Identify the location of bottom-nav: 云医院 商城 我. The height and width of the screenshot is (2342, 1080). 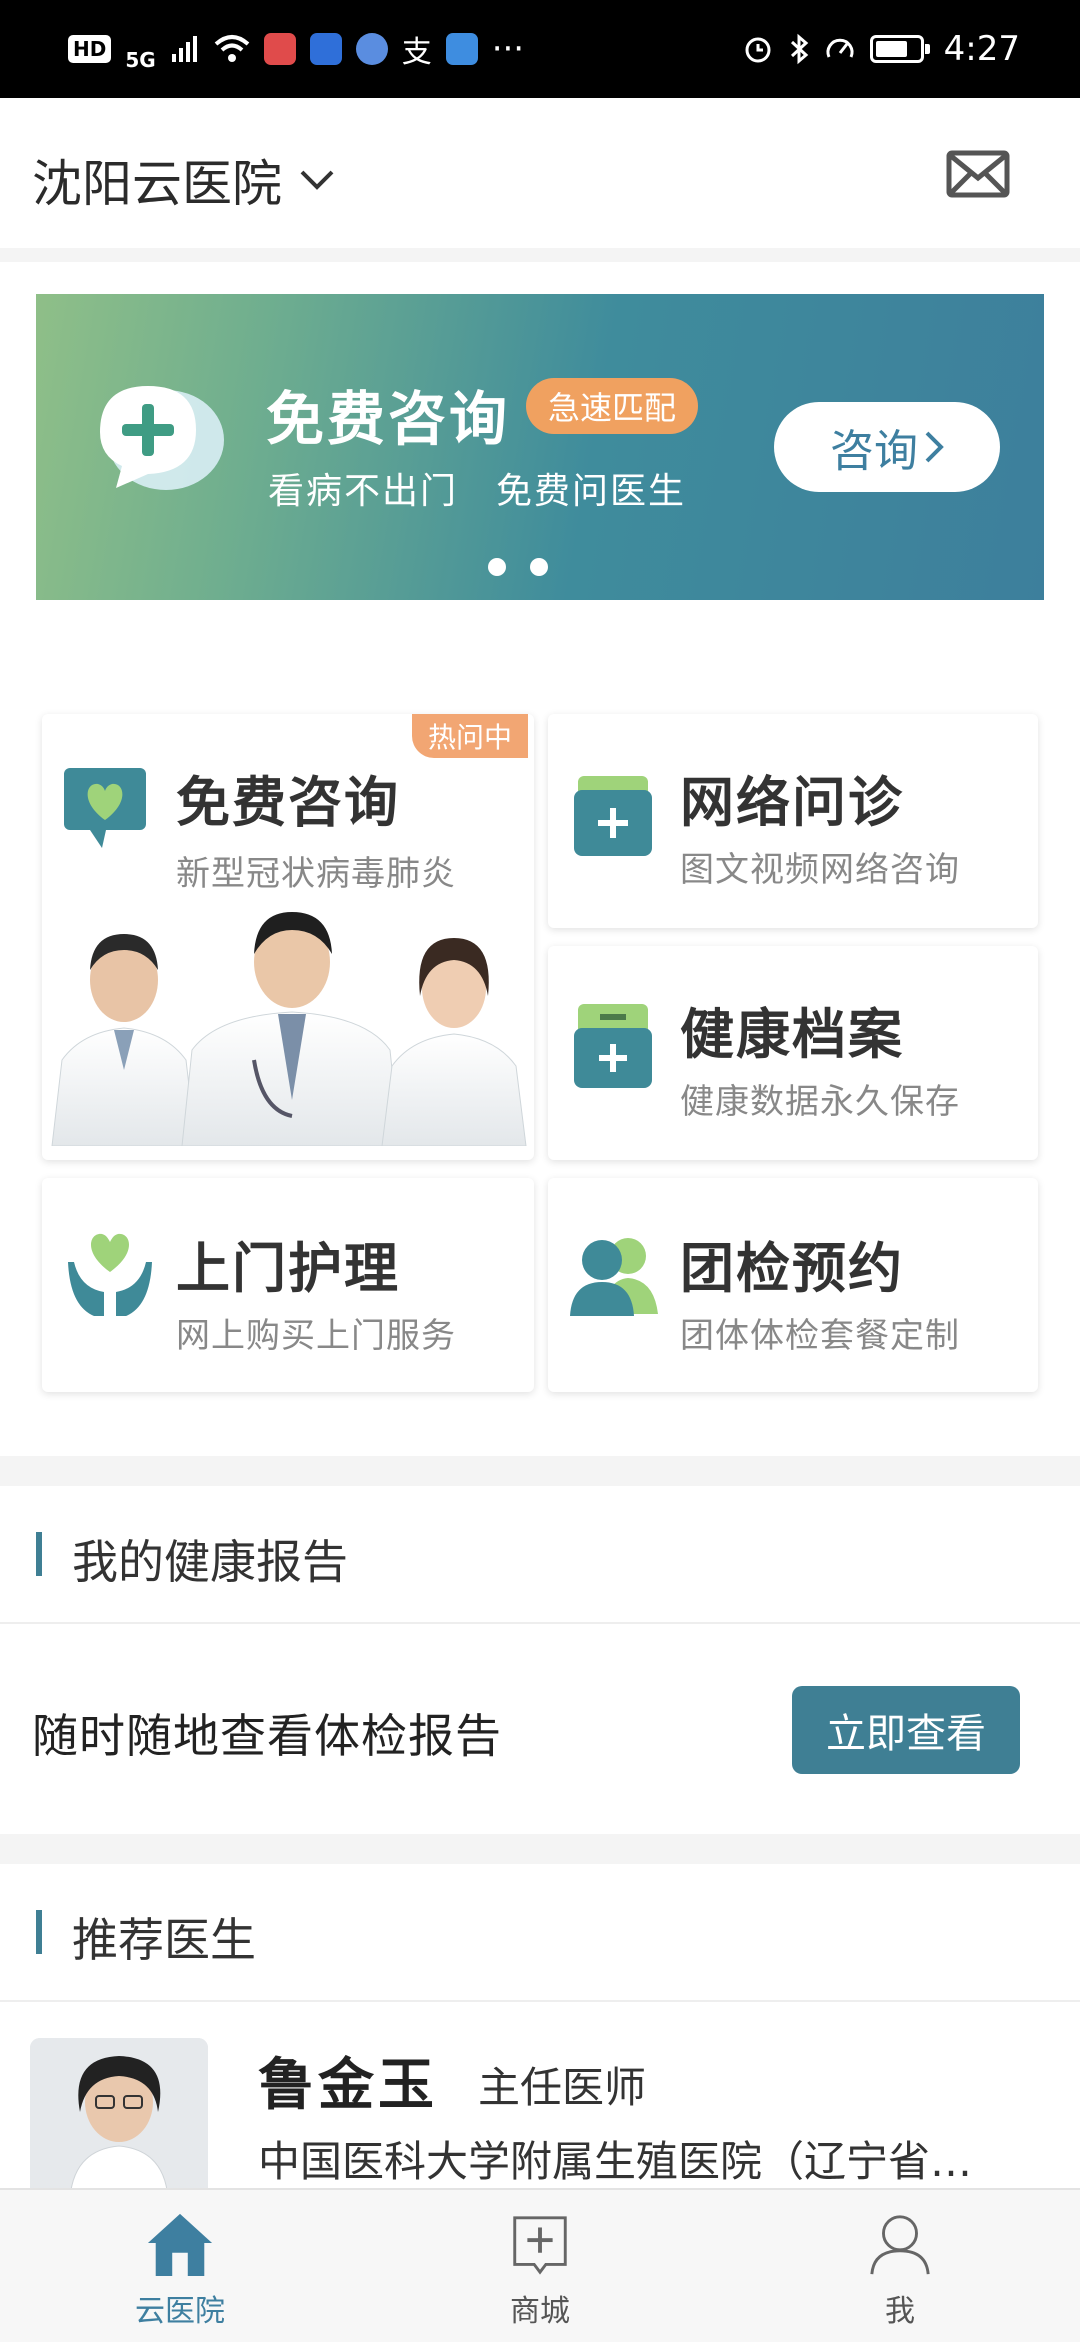
(540, 2265).